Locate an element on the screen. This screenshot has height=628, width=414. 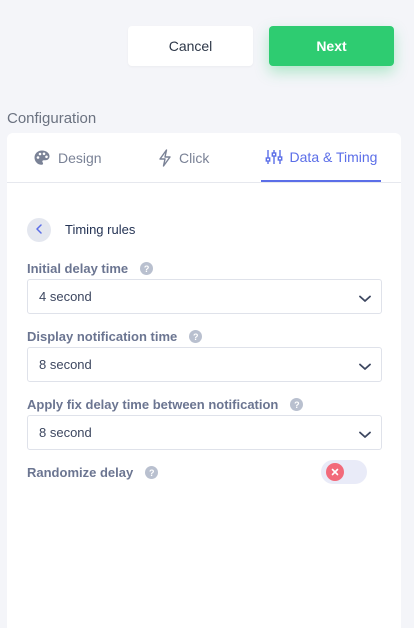
initial-delay-label-text: Initial delay time is located at coordinates (78, 268).